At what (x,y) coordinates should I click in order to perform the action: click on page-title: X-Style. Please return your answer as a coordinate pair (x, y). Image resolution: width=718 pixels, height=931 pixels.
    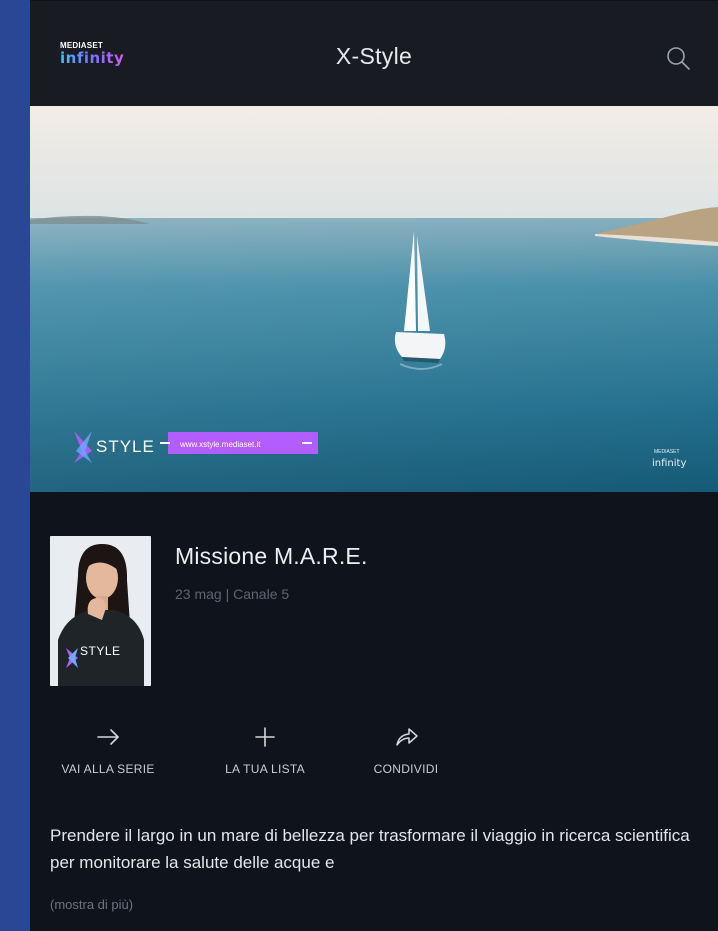
    Looking at the image, I should click on (374, 56).